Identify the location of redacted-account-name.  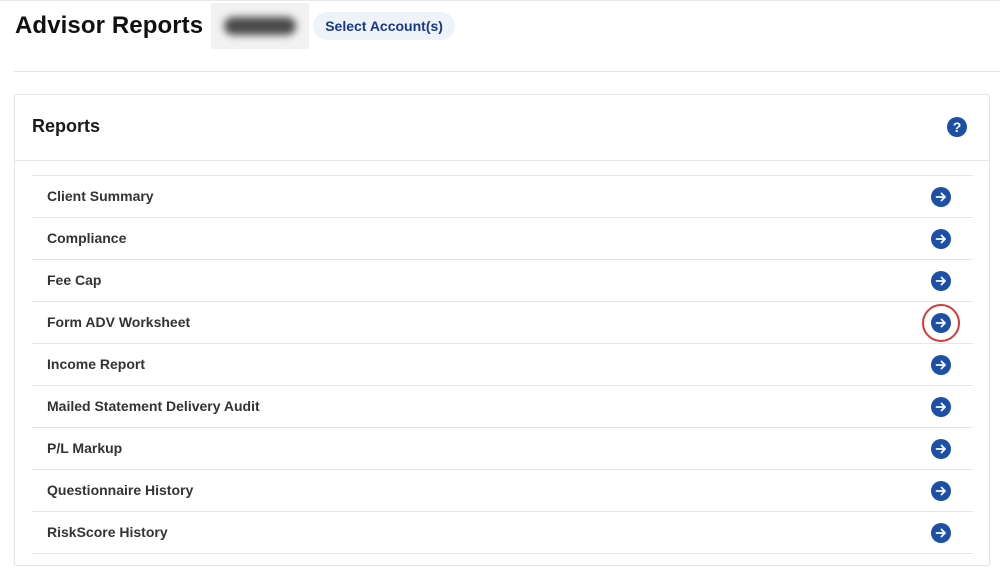
(260, 26).